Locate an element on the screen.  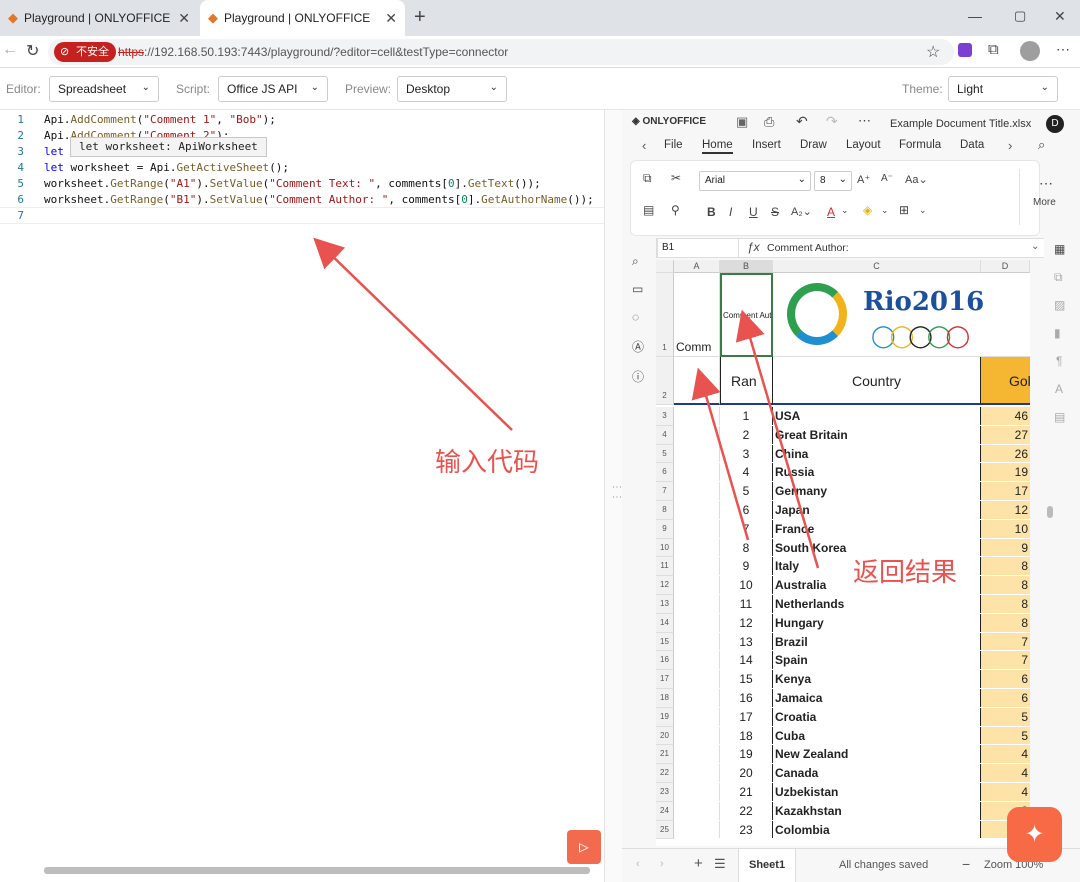
input-code-annotation: 输入代码 is located at coordinates (487, 463).